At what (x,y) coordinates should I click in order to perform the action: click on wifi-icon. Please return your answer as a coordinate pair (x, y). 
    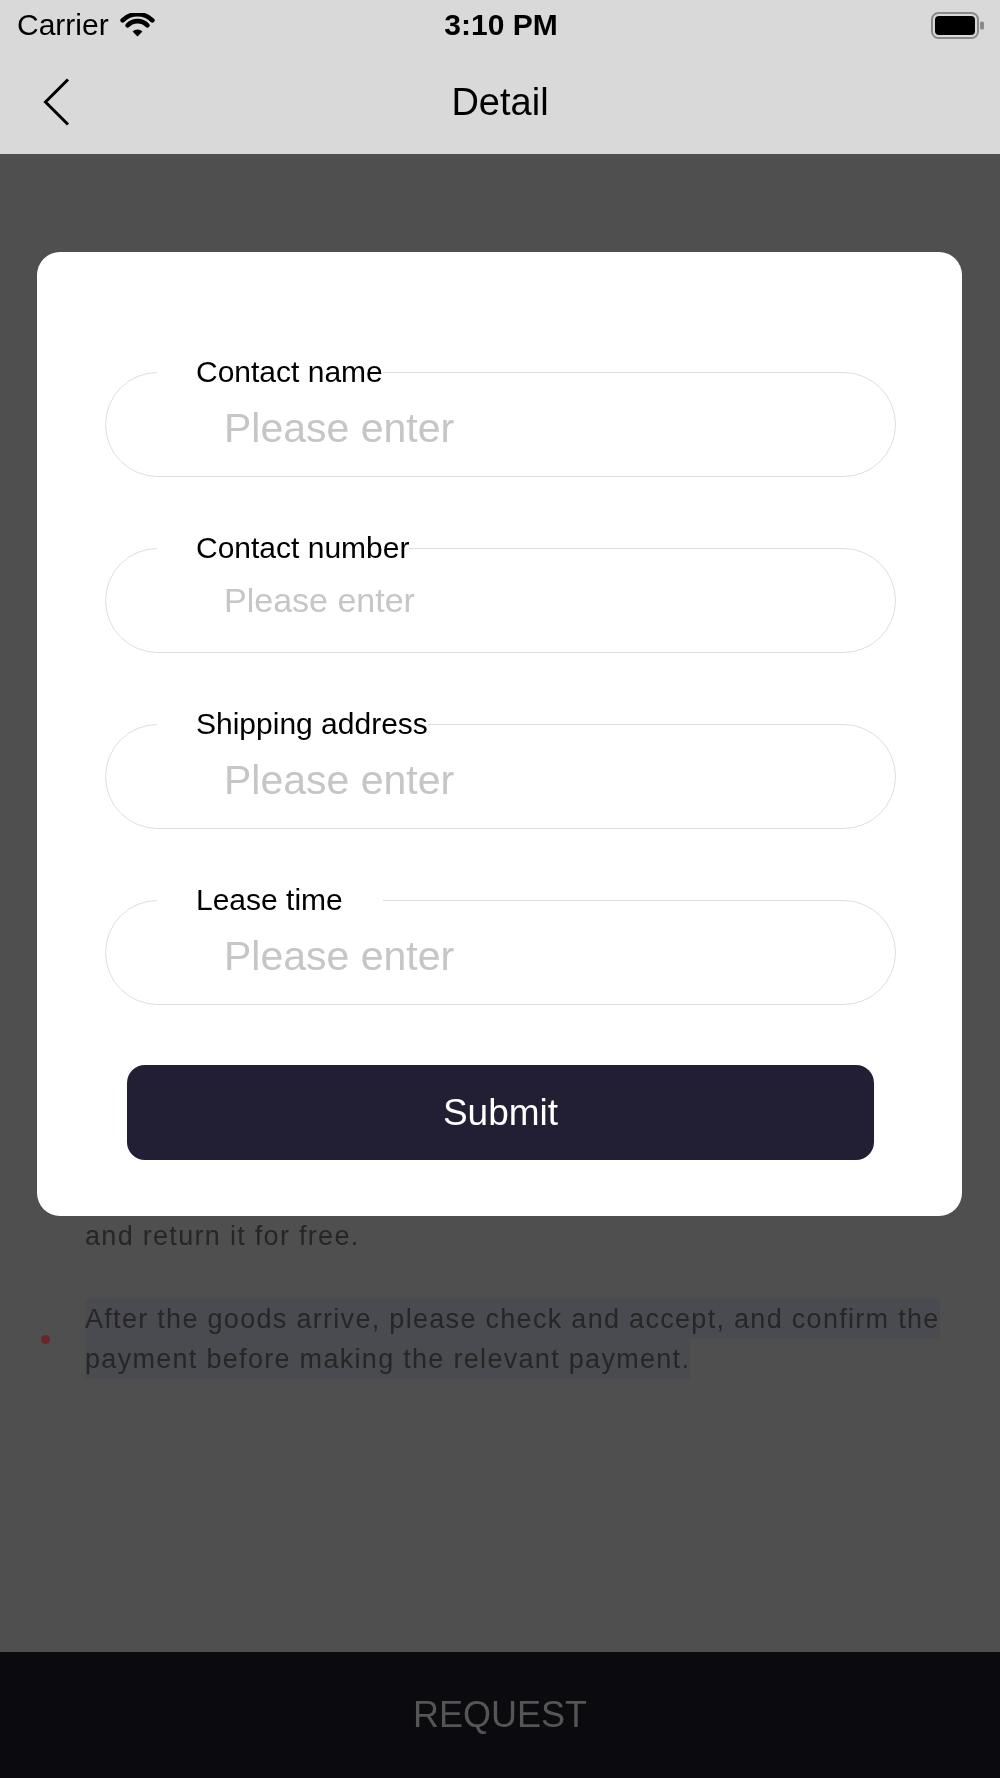
    Looking at the image, I should click on (137, 25).